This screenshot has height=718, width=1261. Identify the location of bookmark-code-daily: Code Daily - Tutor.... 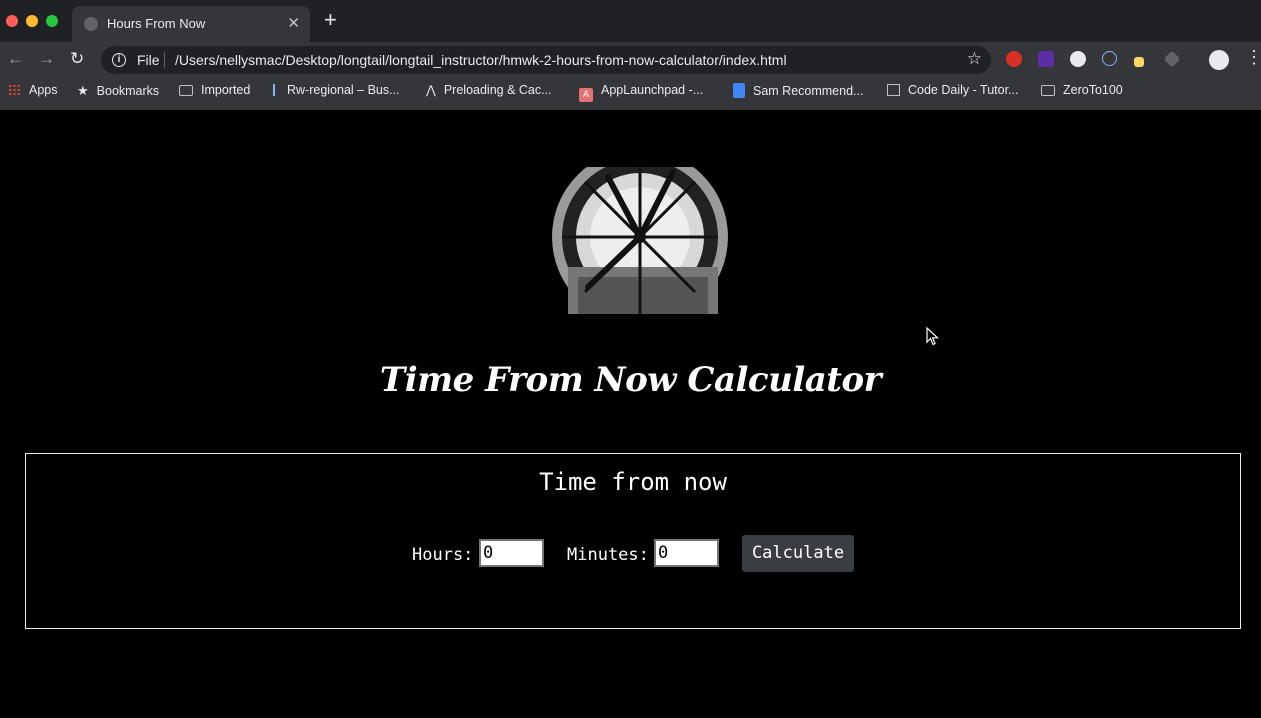
(952, 90).